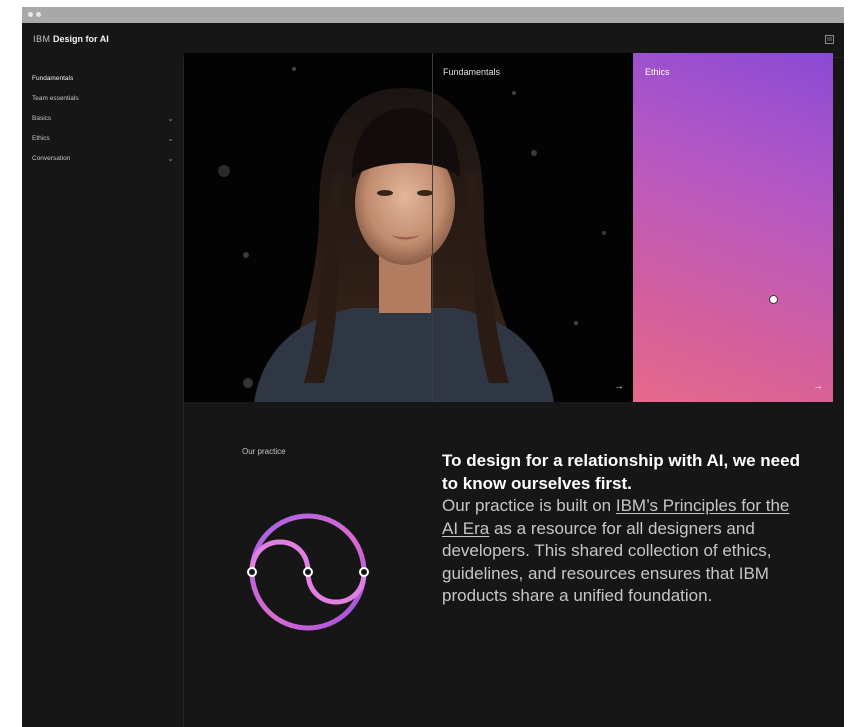 The height and width of the screenshot is (727, 851). Describe the element at coordinates (103, 99) in the screenshot. I see `sidebar-item-team-essentials: Team essentials` at that location.